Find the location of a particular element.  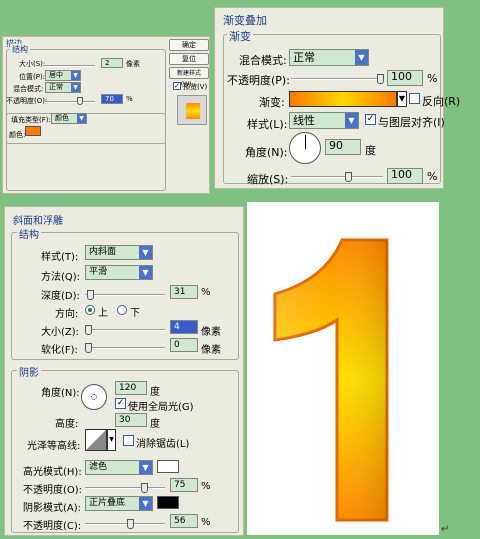

gloss-contour-dropdown: ▼ is located at coordinates (111, 440).